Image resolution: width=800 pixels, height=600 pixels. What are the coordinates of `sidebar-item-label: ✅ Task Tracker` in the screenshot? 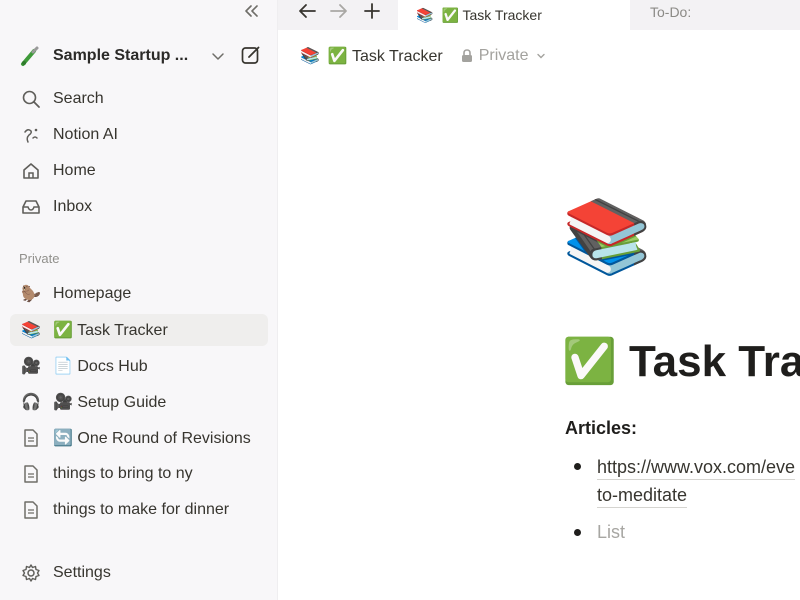 It's located at (110, 330).